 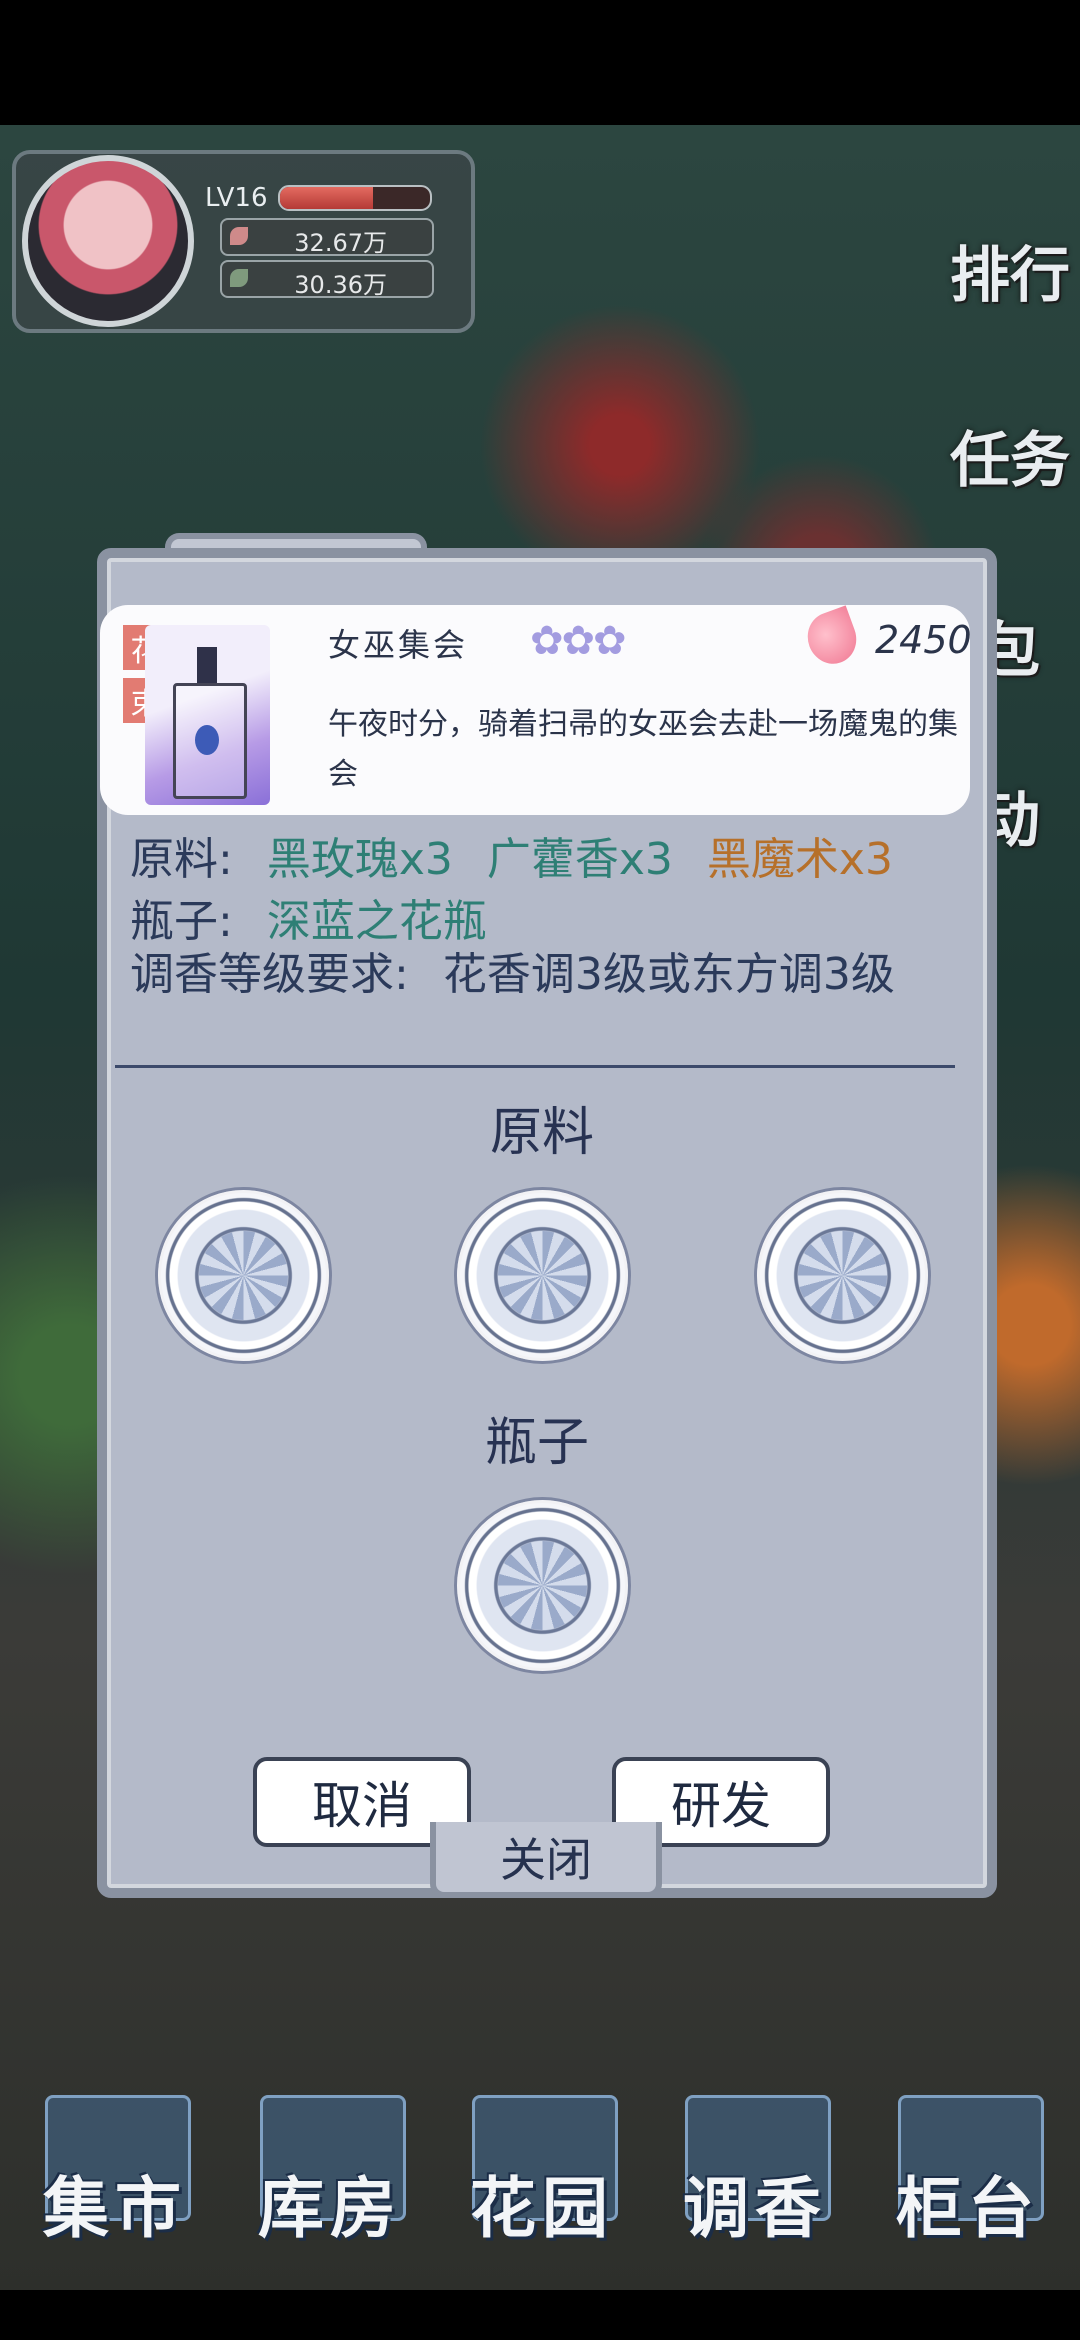 What do you see at coordinates (535, 1066) in the screenshot?
I see `divider` at bounding box center [535, 1066].